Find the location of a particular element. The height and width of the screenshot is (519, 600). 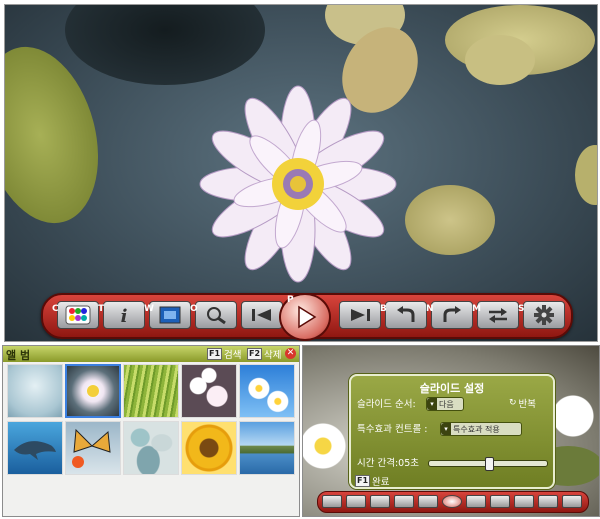

mini-viewer-toolbar is located at coordinates (453, 502).